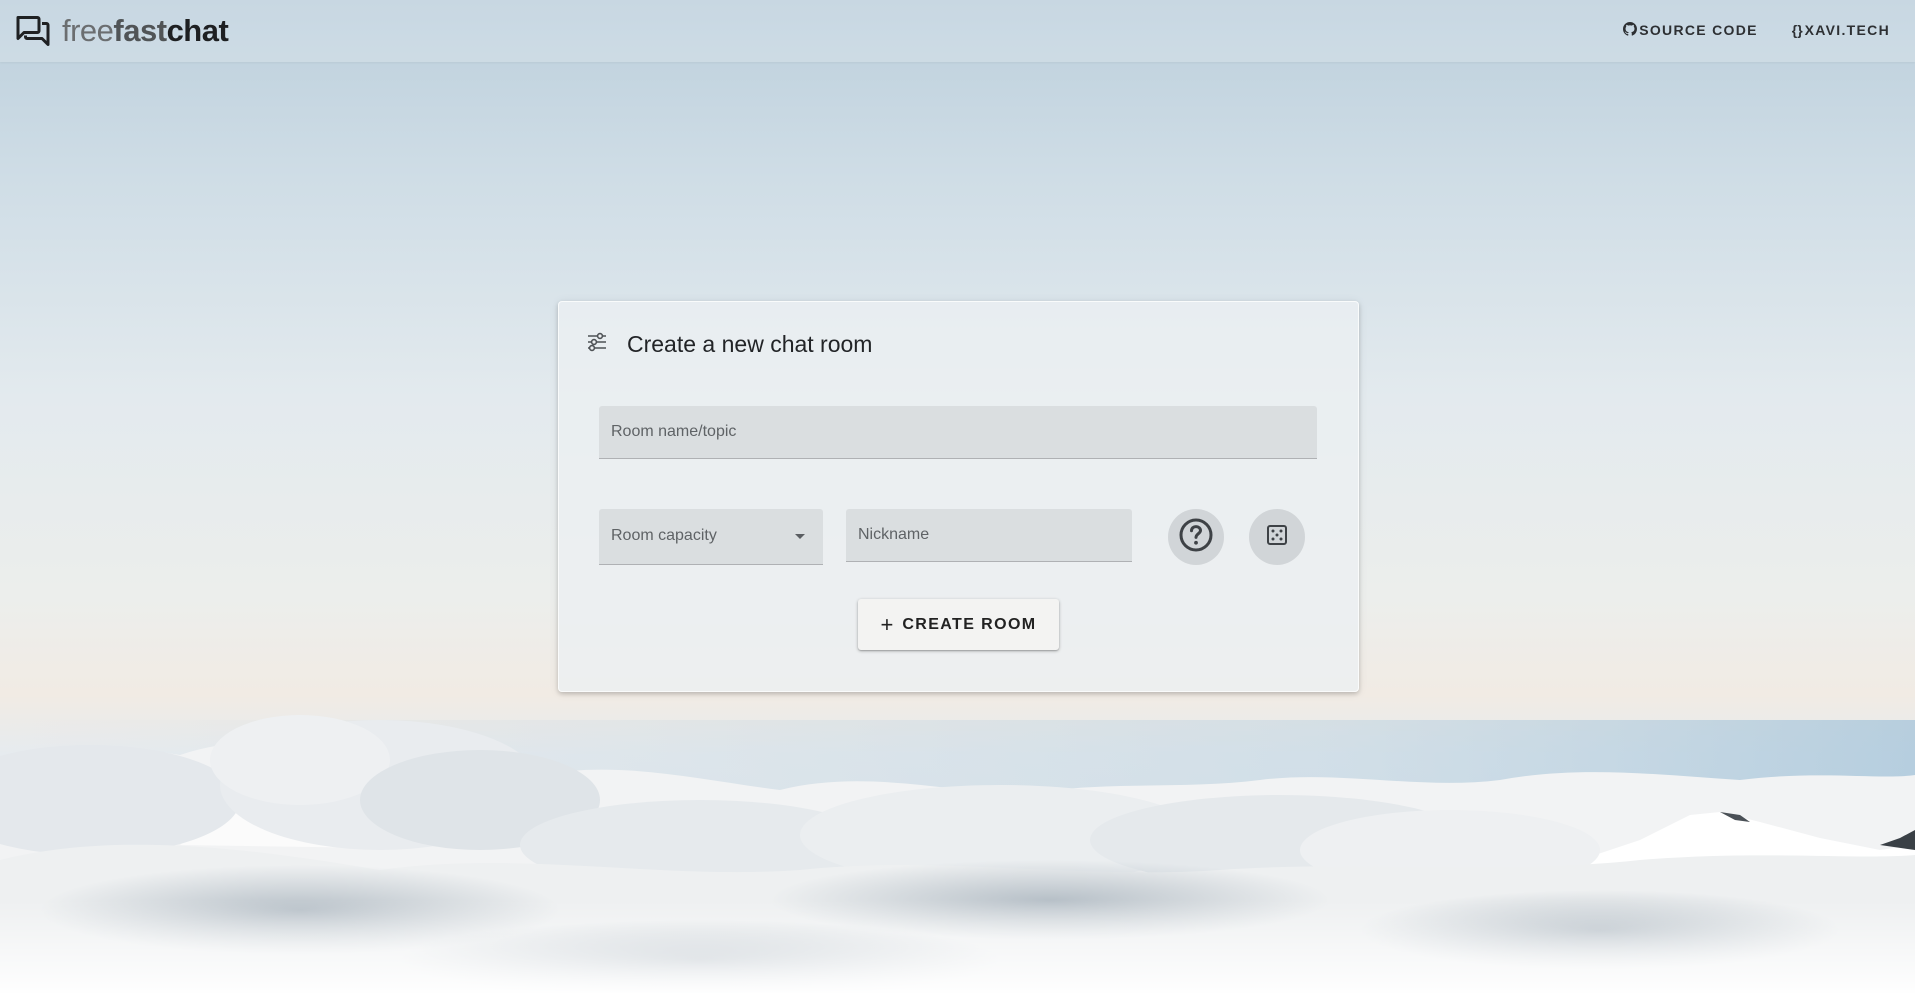 This screenshot has height=993, width=1915. Describe the element at coordinates (1698, 30) in the screenshot. I see `source-code-label: SOURCE CODE` at that location.